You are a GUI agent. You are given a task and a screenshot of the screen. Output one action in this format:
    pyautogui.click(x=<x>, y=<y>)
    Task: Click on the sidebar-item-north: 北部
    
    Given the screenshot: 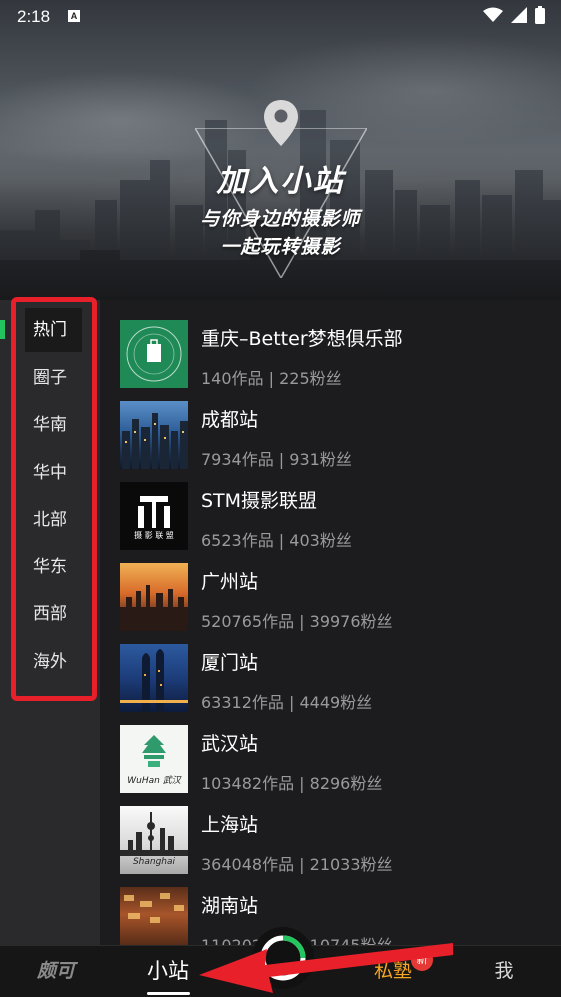 What is the action you would take?
    pyautogui.click(x=53, y=520)
    